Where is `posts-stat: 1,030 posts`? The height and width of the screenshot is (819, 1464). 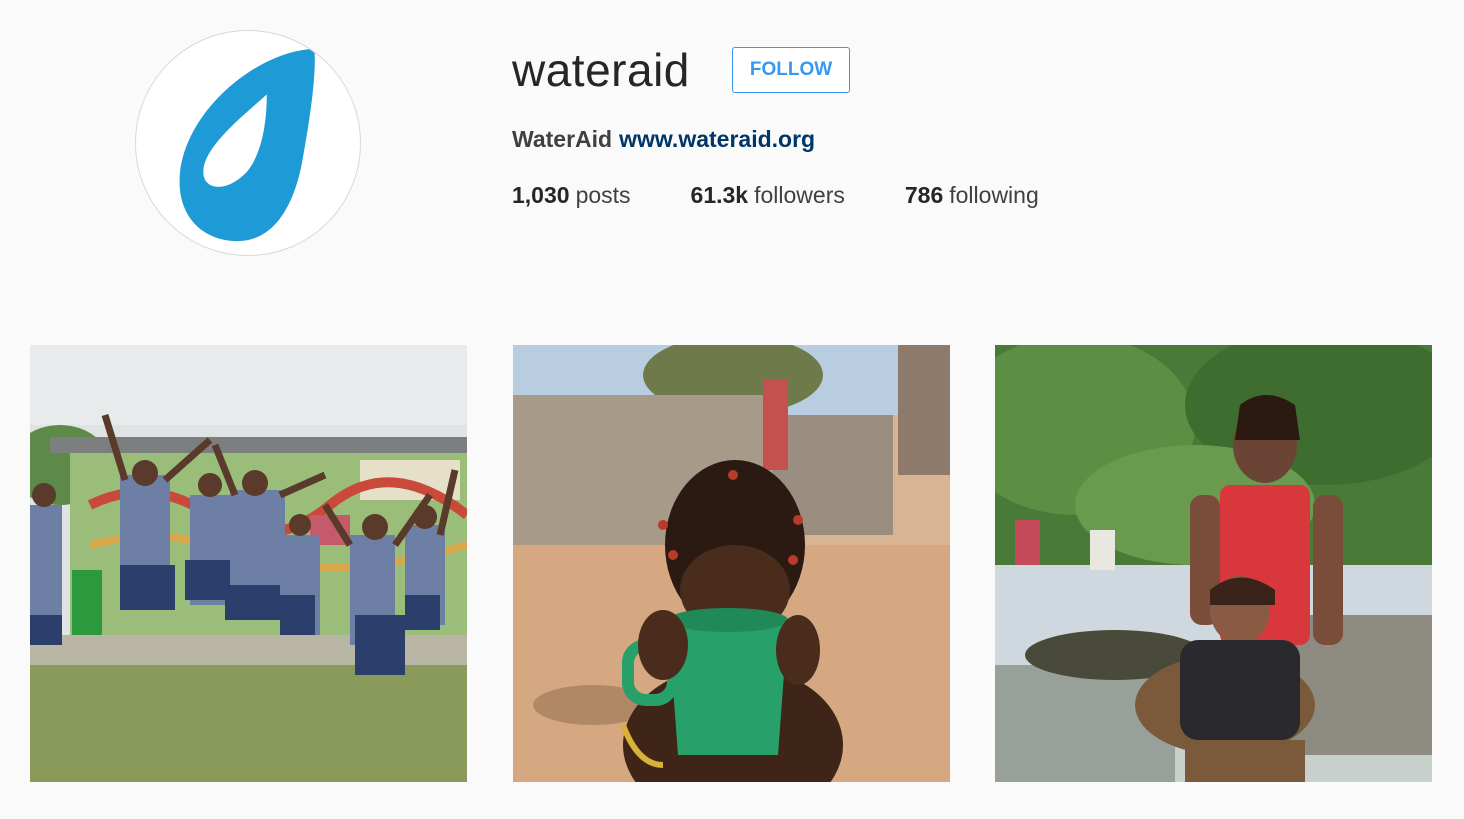
posts-stat: 1,030 posts is located at coordinates (571, 195).